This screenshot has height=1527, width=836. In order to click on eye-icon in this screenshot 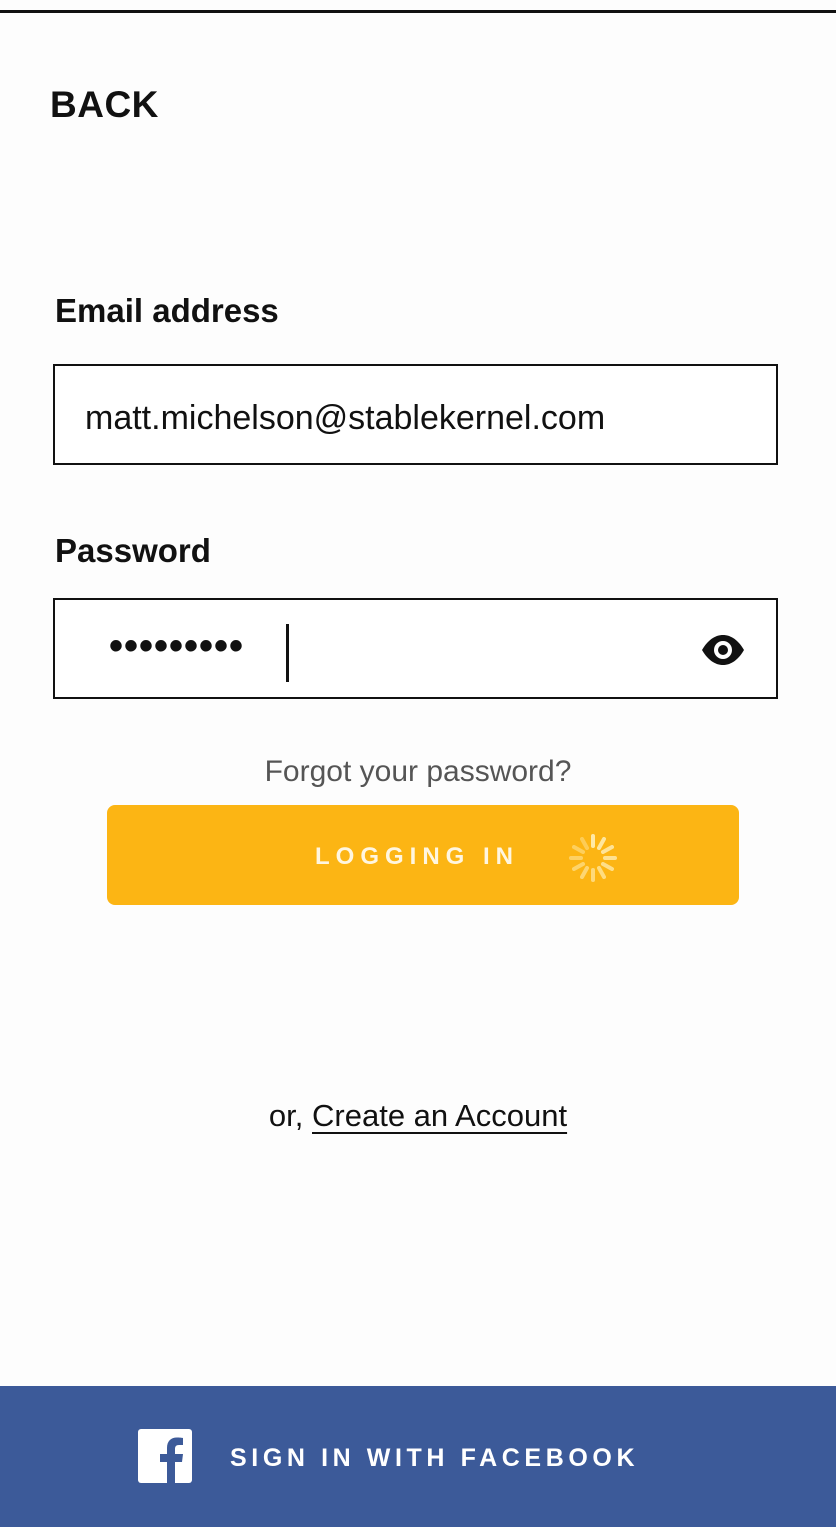, I will do `click(723, 650)`.